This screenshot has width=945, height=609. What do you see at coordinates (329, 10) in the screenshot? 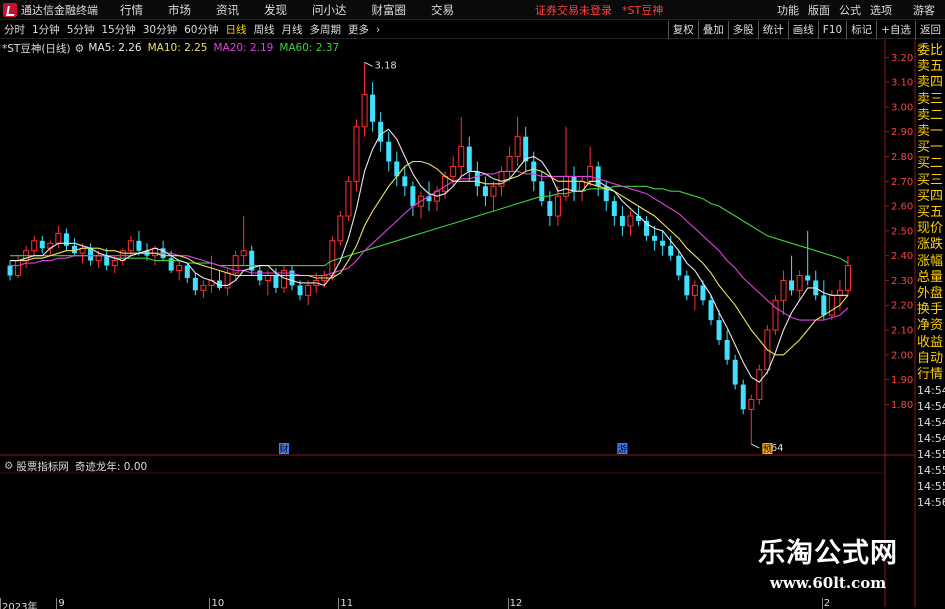
I see `menu-item-ask: 问小达` at bounding box center [329, 10].